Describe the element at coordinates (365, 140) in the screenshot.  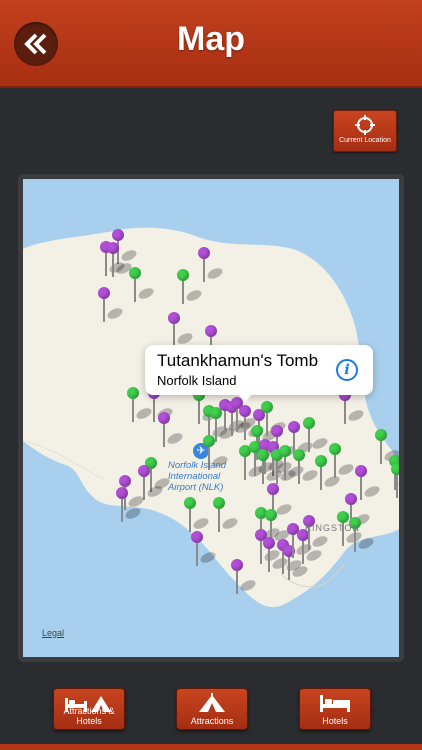
I see `current-location-label: Current Location` at that location.